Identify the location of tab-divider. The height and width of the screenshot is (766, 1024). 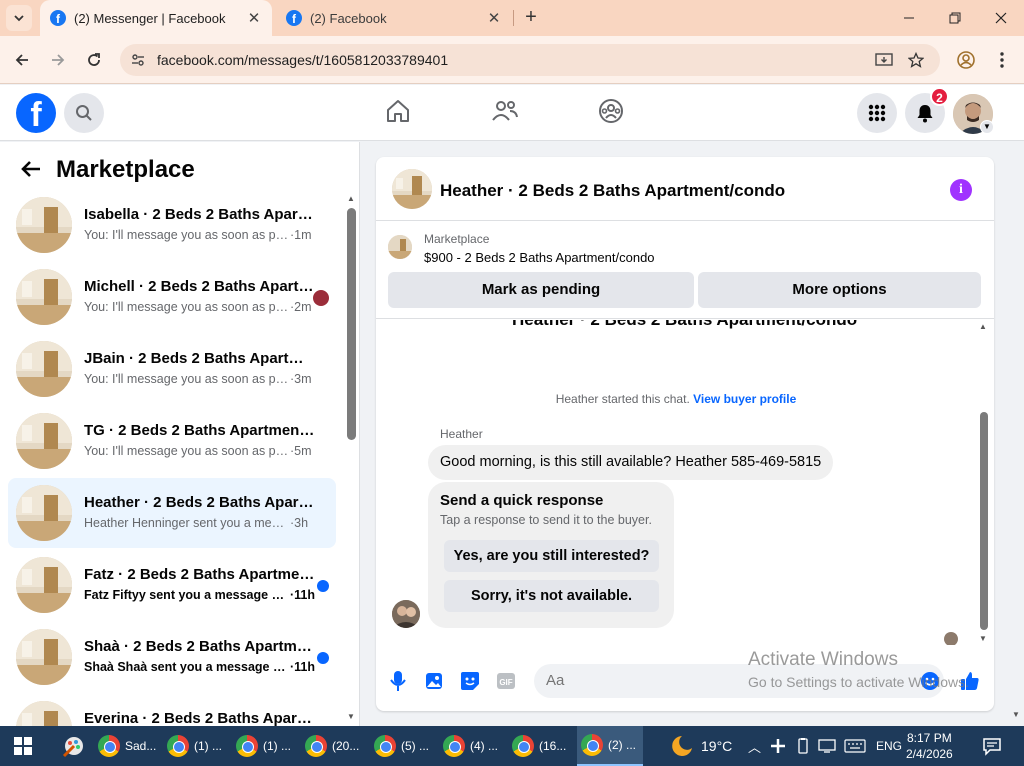
(513, 18).